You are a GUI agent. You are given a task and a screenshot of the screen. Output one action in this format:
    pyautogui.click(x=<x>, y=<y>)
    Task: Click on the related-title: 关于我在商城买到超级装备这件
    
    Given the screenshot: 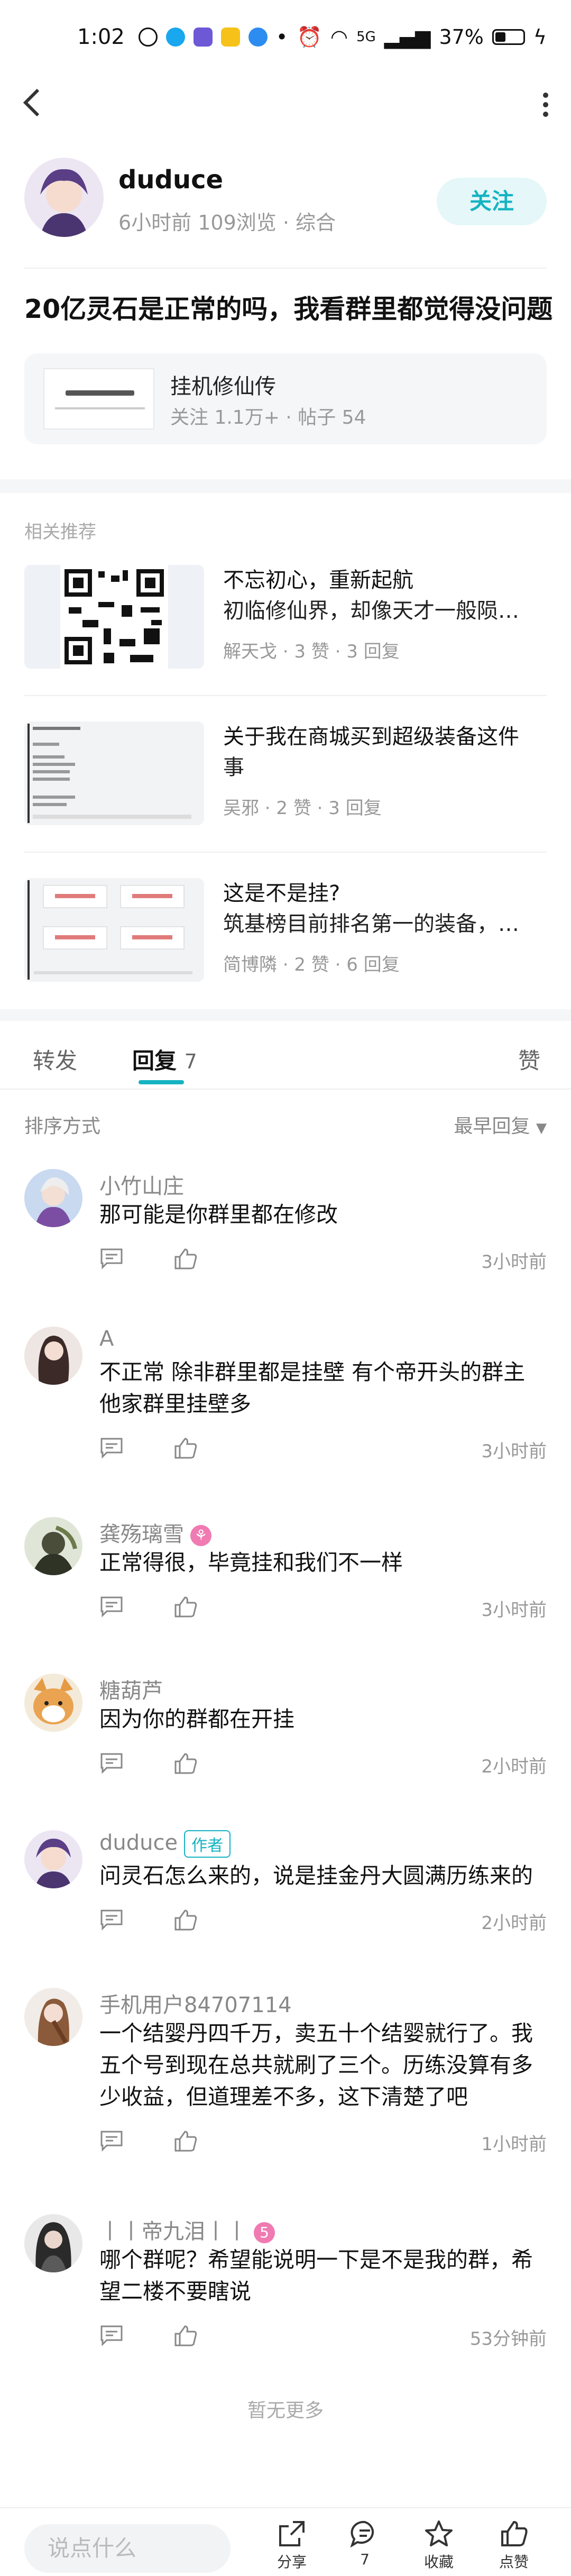 What is the action you would take?
    pyautogui.click(x=371, y=737)
    